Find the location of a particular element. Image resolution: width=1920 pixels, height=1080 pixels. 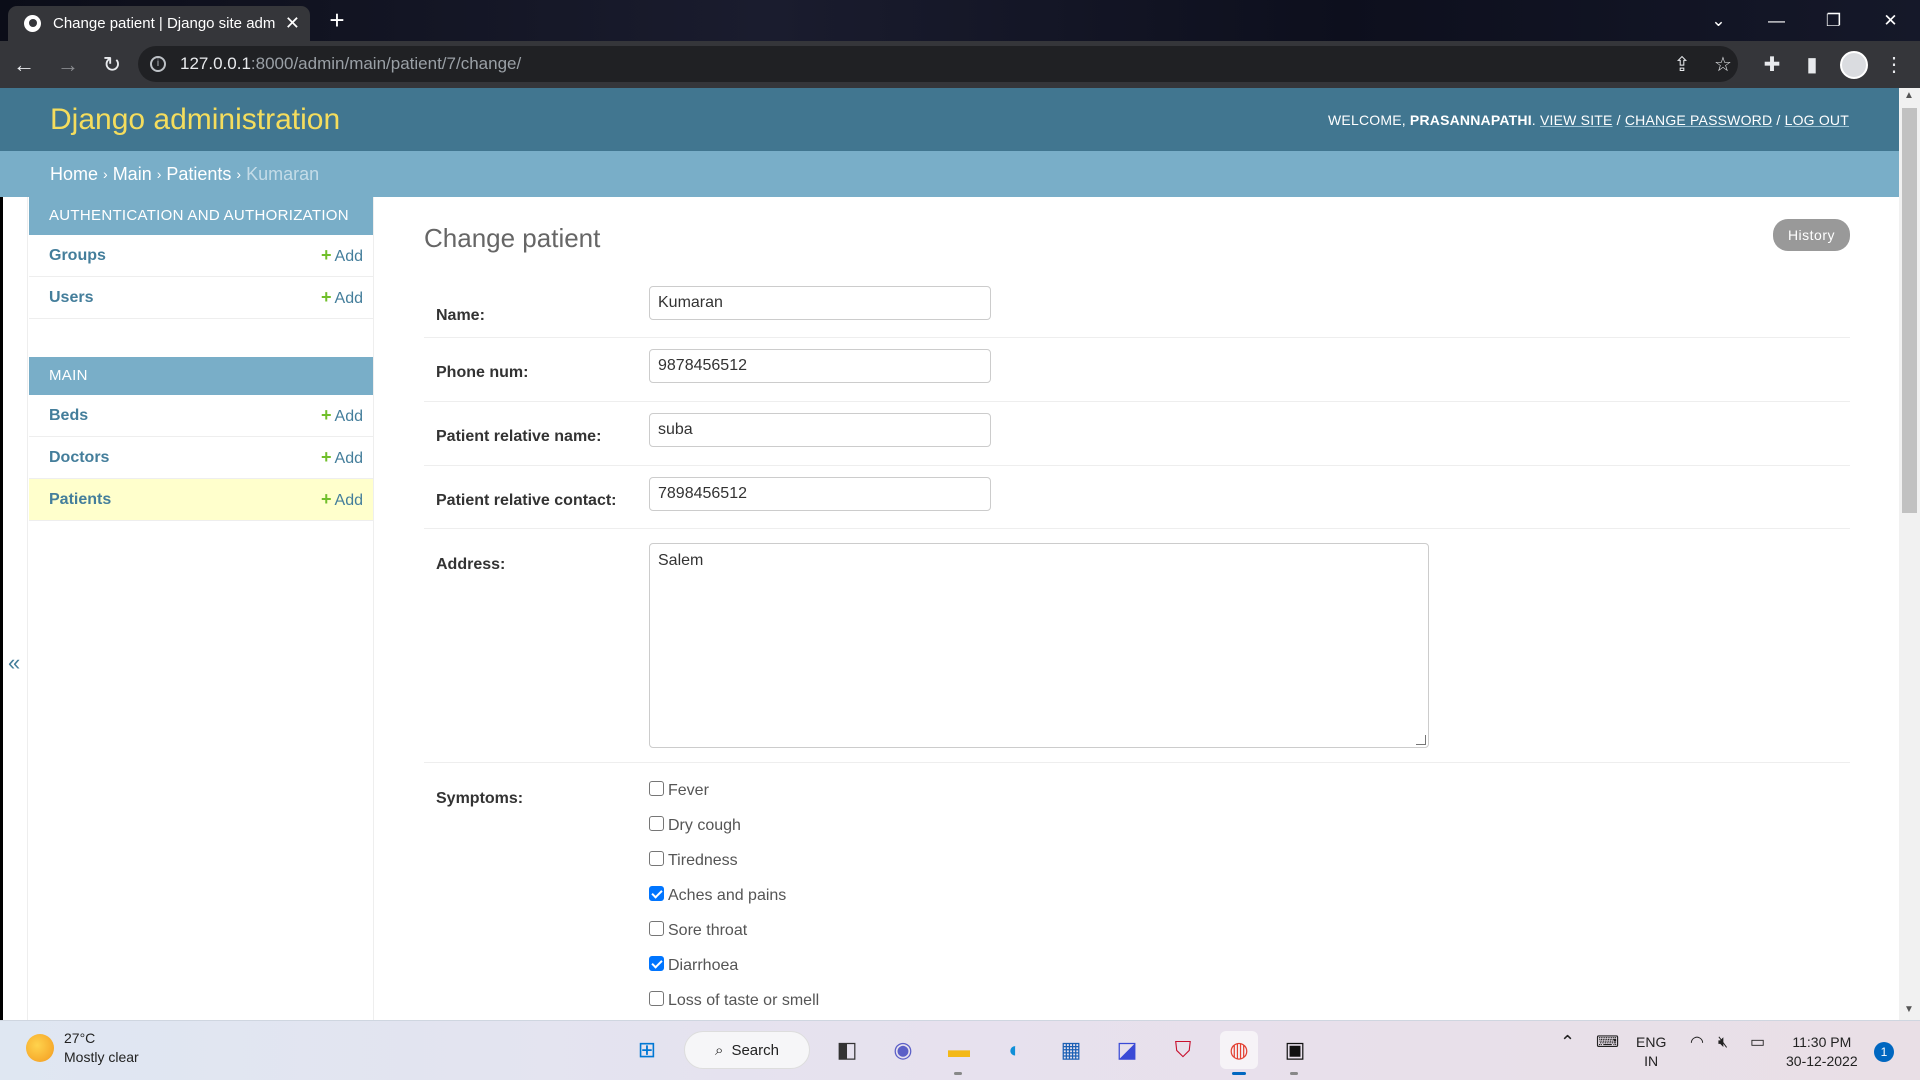

add-doctor-link: + Add is located at coordinates (342, 457).